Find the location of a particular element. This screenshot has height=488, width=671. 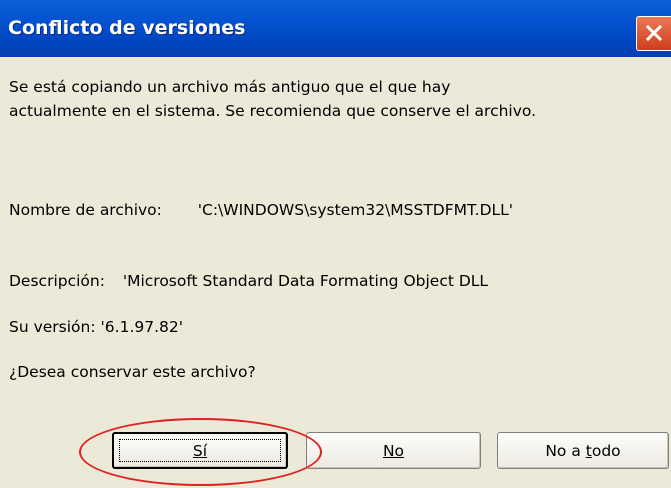

no-to-all-button: No a todo is located at coordinates (583, 450).